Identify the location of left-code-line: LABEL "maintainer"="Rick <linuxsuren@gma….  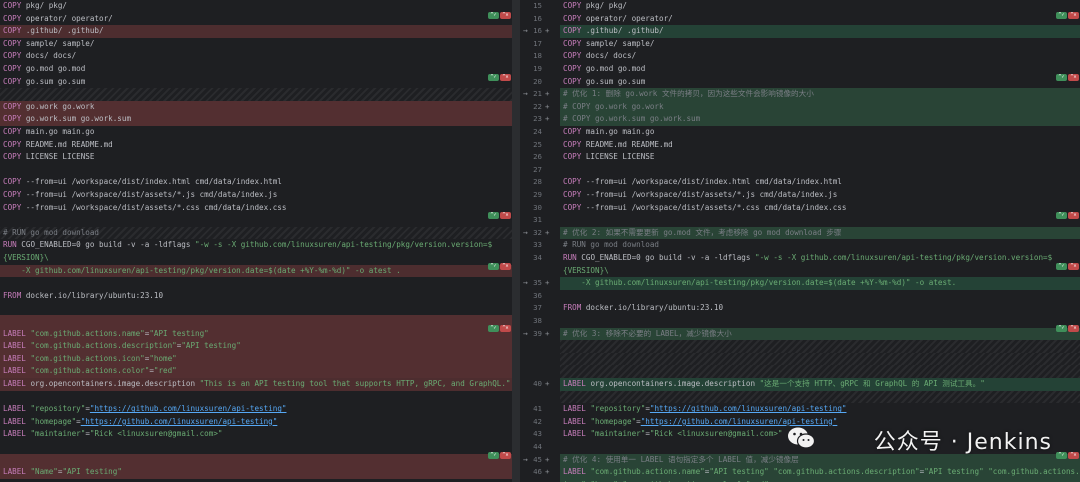
(256, 434).